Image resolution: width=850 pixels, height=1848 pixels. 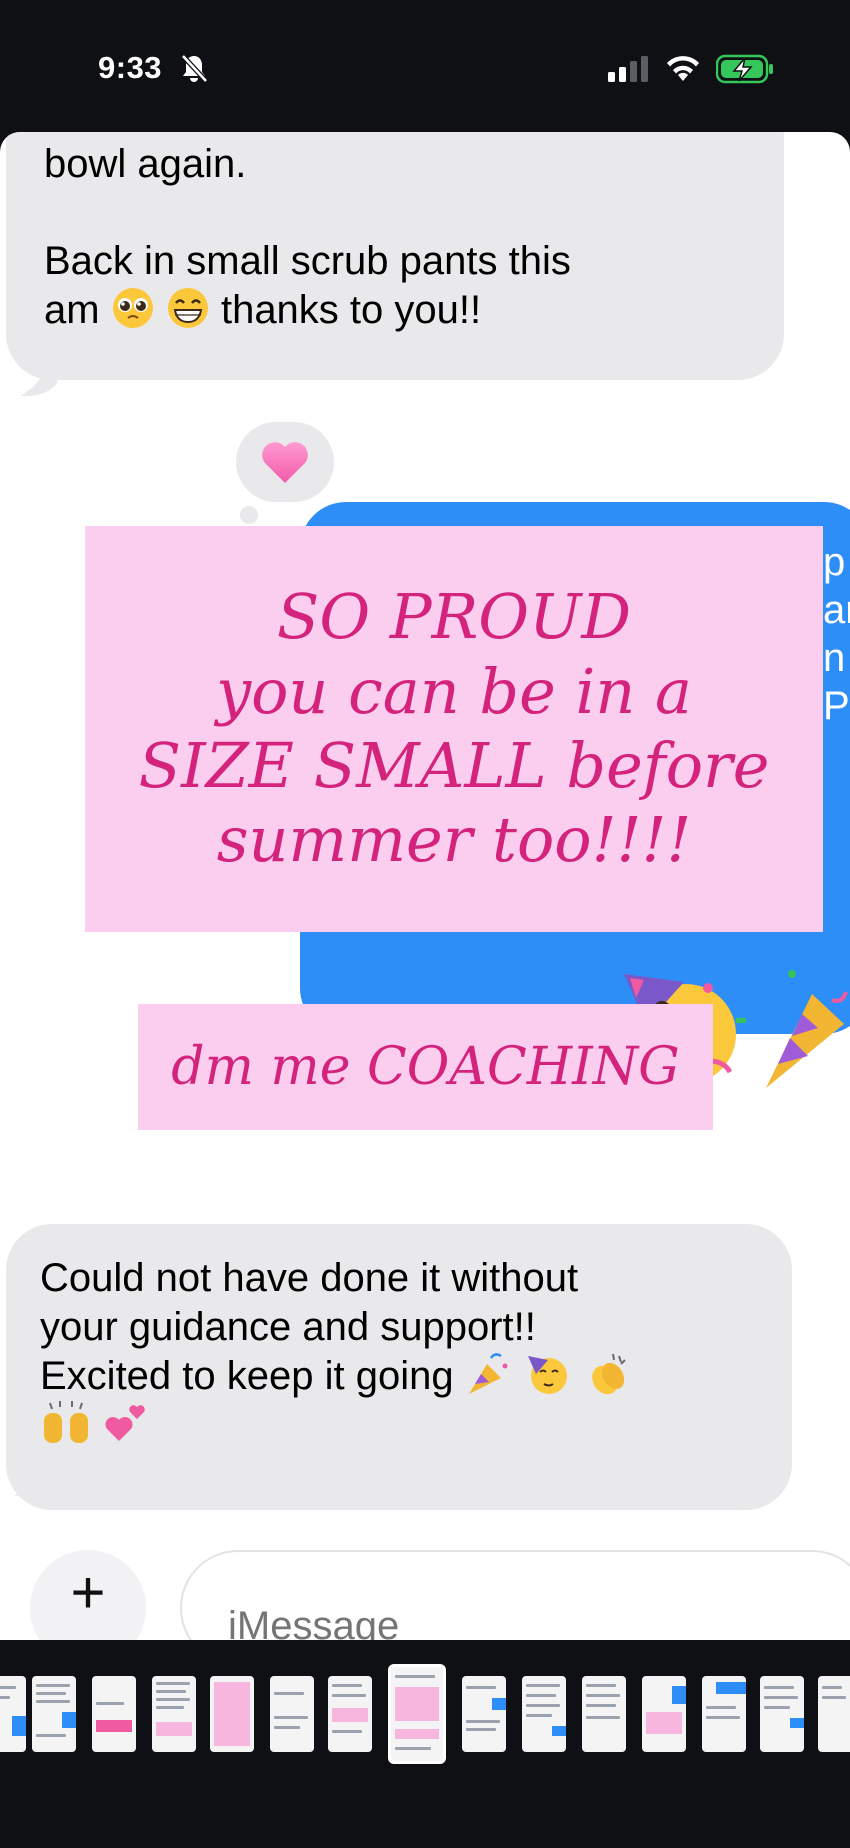 What do you see at coordinates (744, 69) in the screenshot?
I see `battery-charging-icon` at bounding box center [744, 69].